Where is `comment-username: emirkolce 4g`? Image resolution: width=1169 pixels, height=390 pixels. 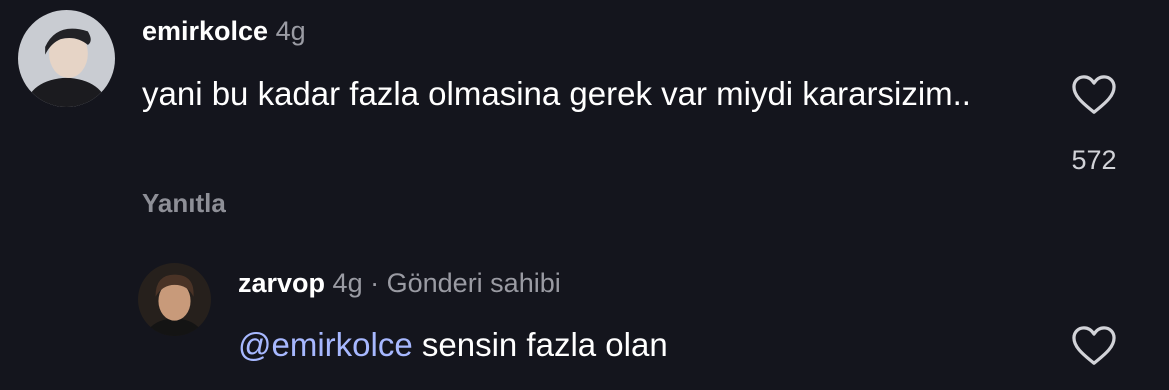 comment-username: emirkolce 4g is located at coordinates (224, 31).